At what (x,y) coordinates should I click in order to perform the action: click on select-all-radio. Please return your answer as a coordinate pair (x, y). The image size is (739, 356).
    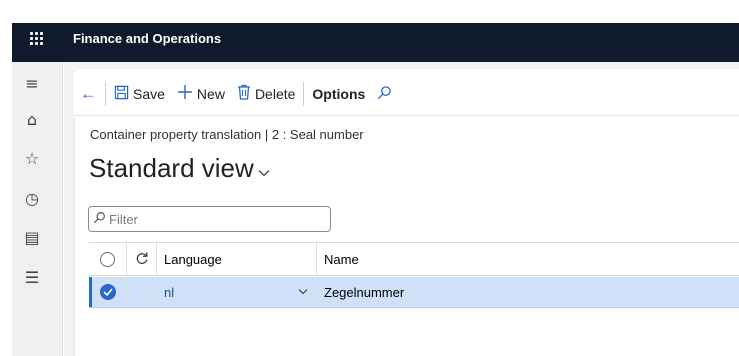
    Looking at the image, I should click on (107, 259).